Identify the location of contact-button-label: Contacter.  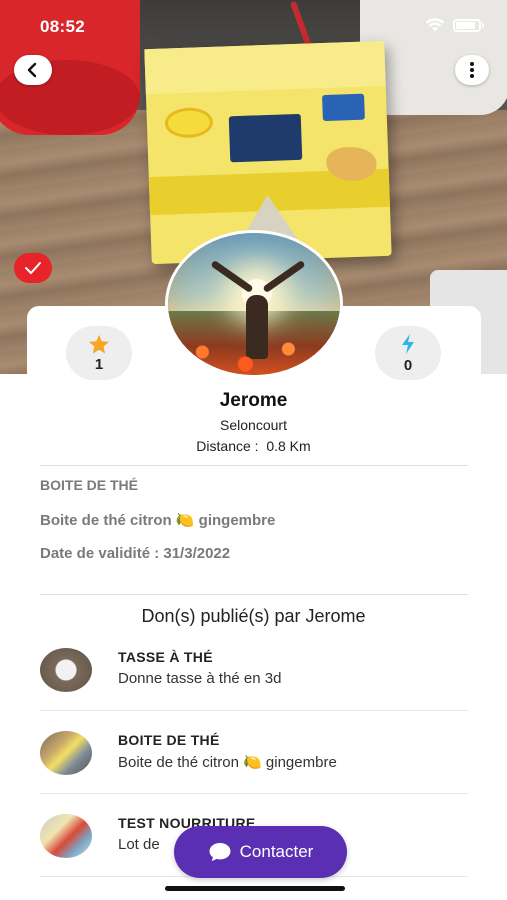
(276, 851).